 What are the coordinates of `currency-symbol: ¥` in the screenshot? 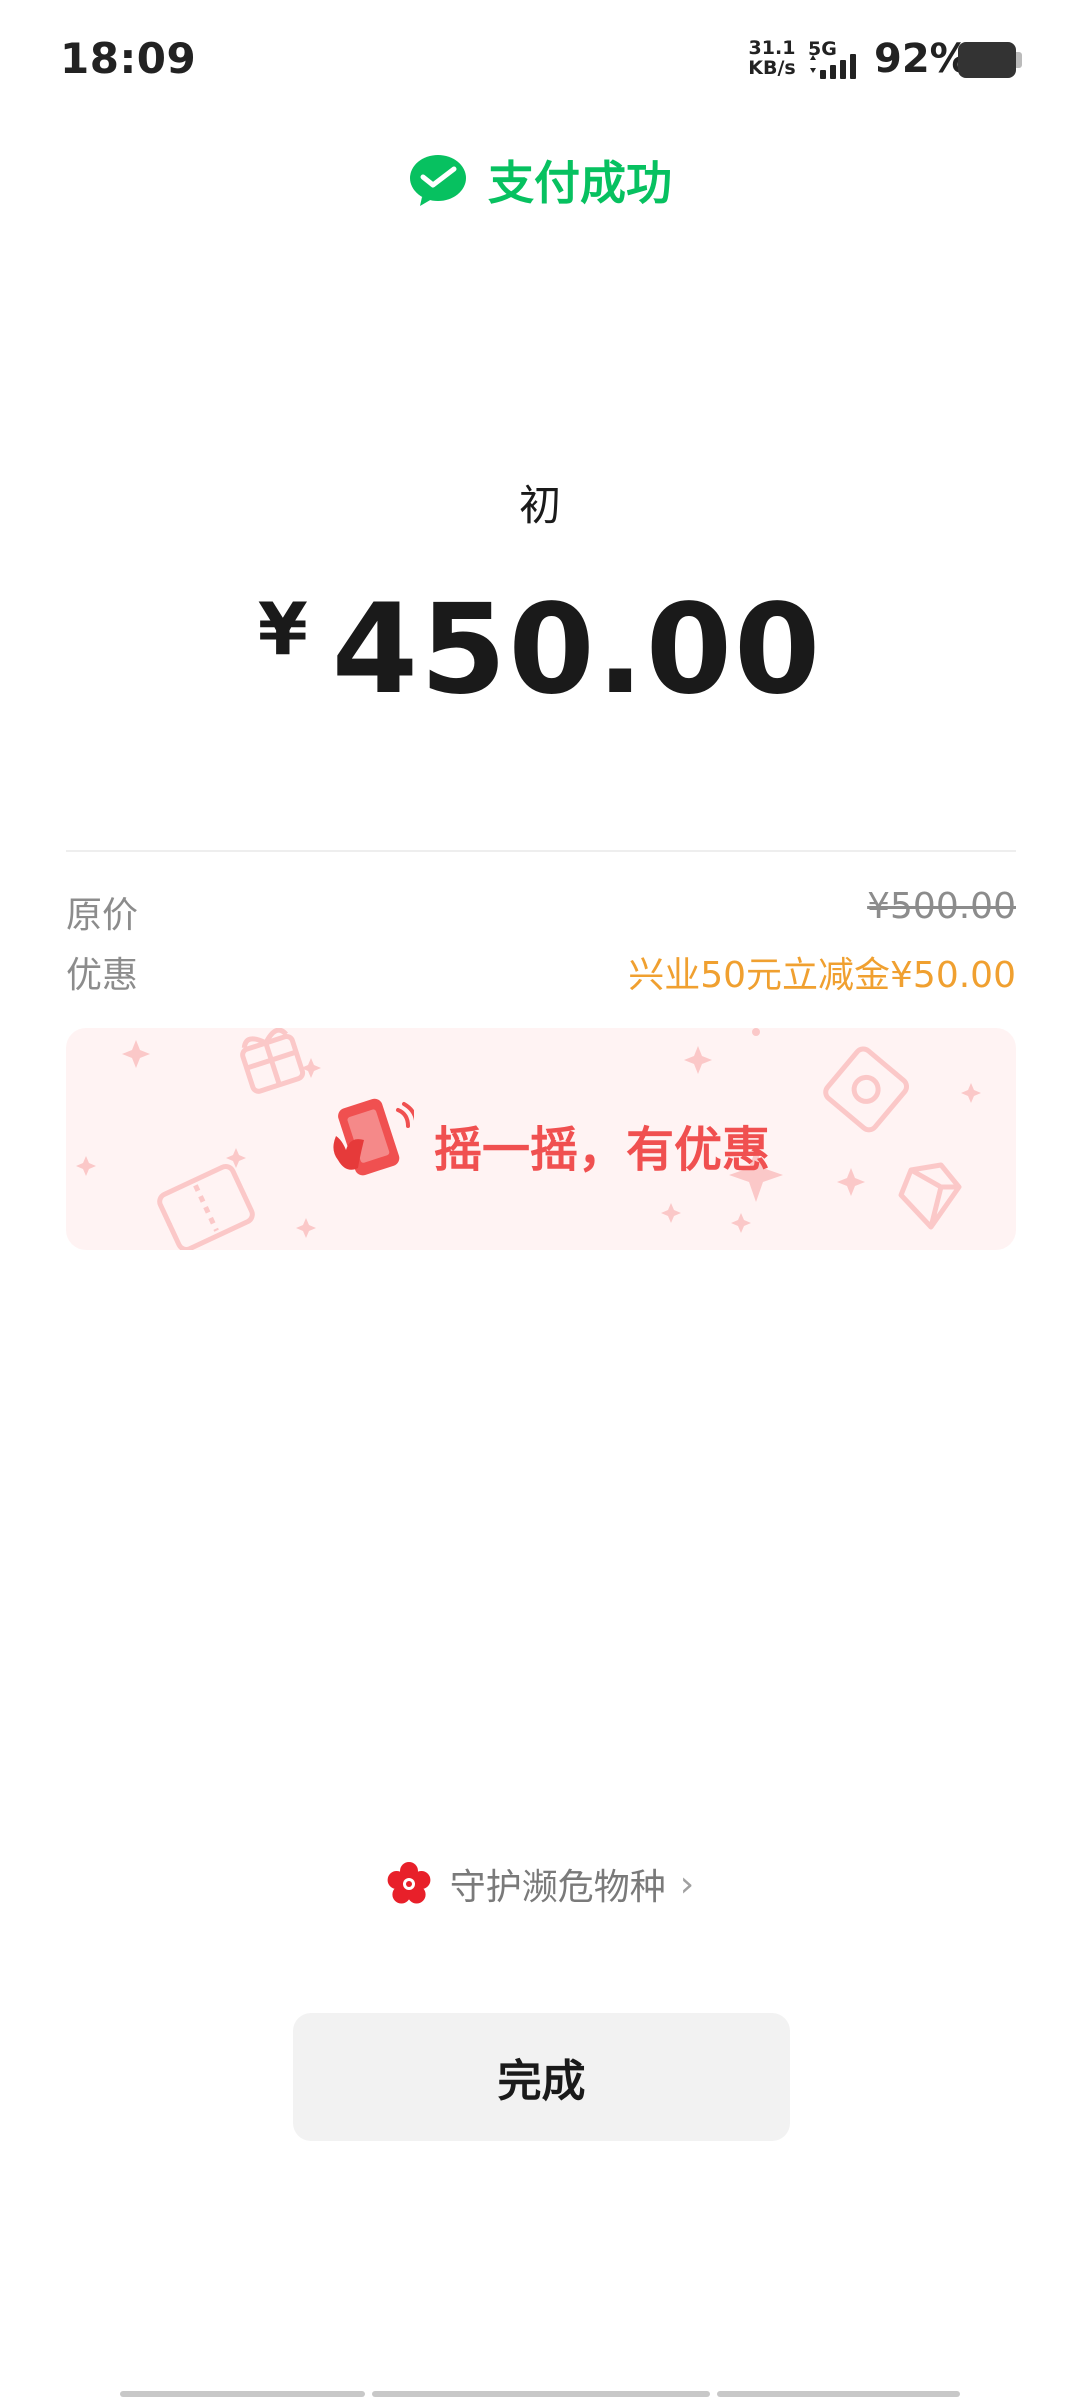 It's located at (282, 629).